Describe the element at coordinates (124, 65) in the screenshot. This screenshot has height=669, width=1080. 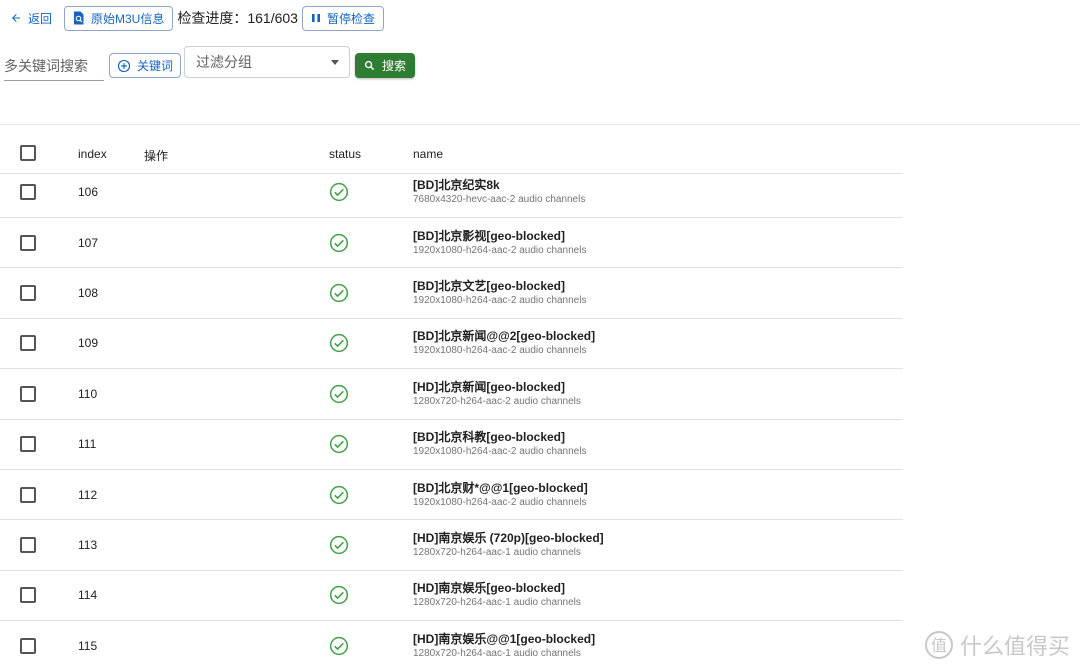
I see `plus-circle-icon` at that location.